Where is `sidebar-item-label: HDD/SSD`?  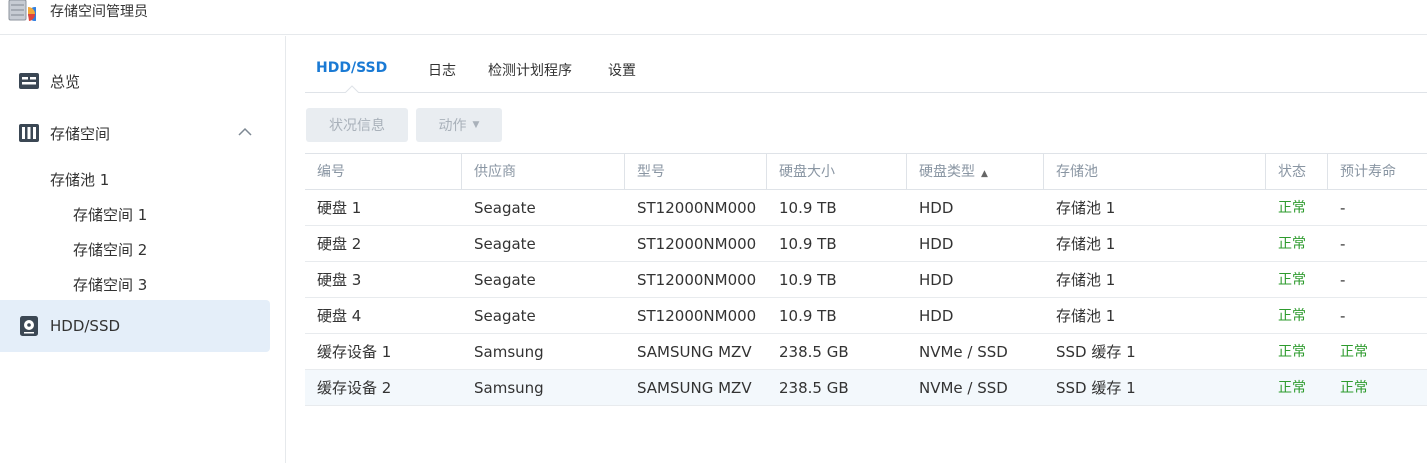 sidebar-item-label: HDD/SSD is located at coordinates (85, 326).